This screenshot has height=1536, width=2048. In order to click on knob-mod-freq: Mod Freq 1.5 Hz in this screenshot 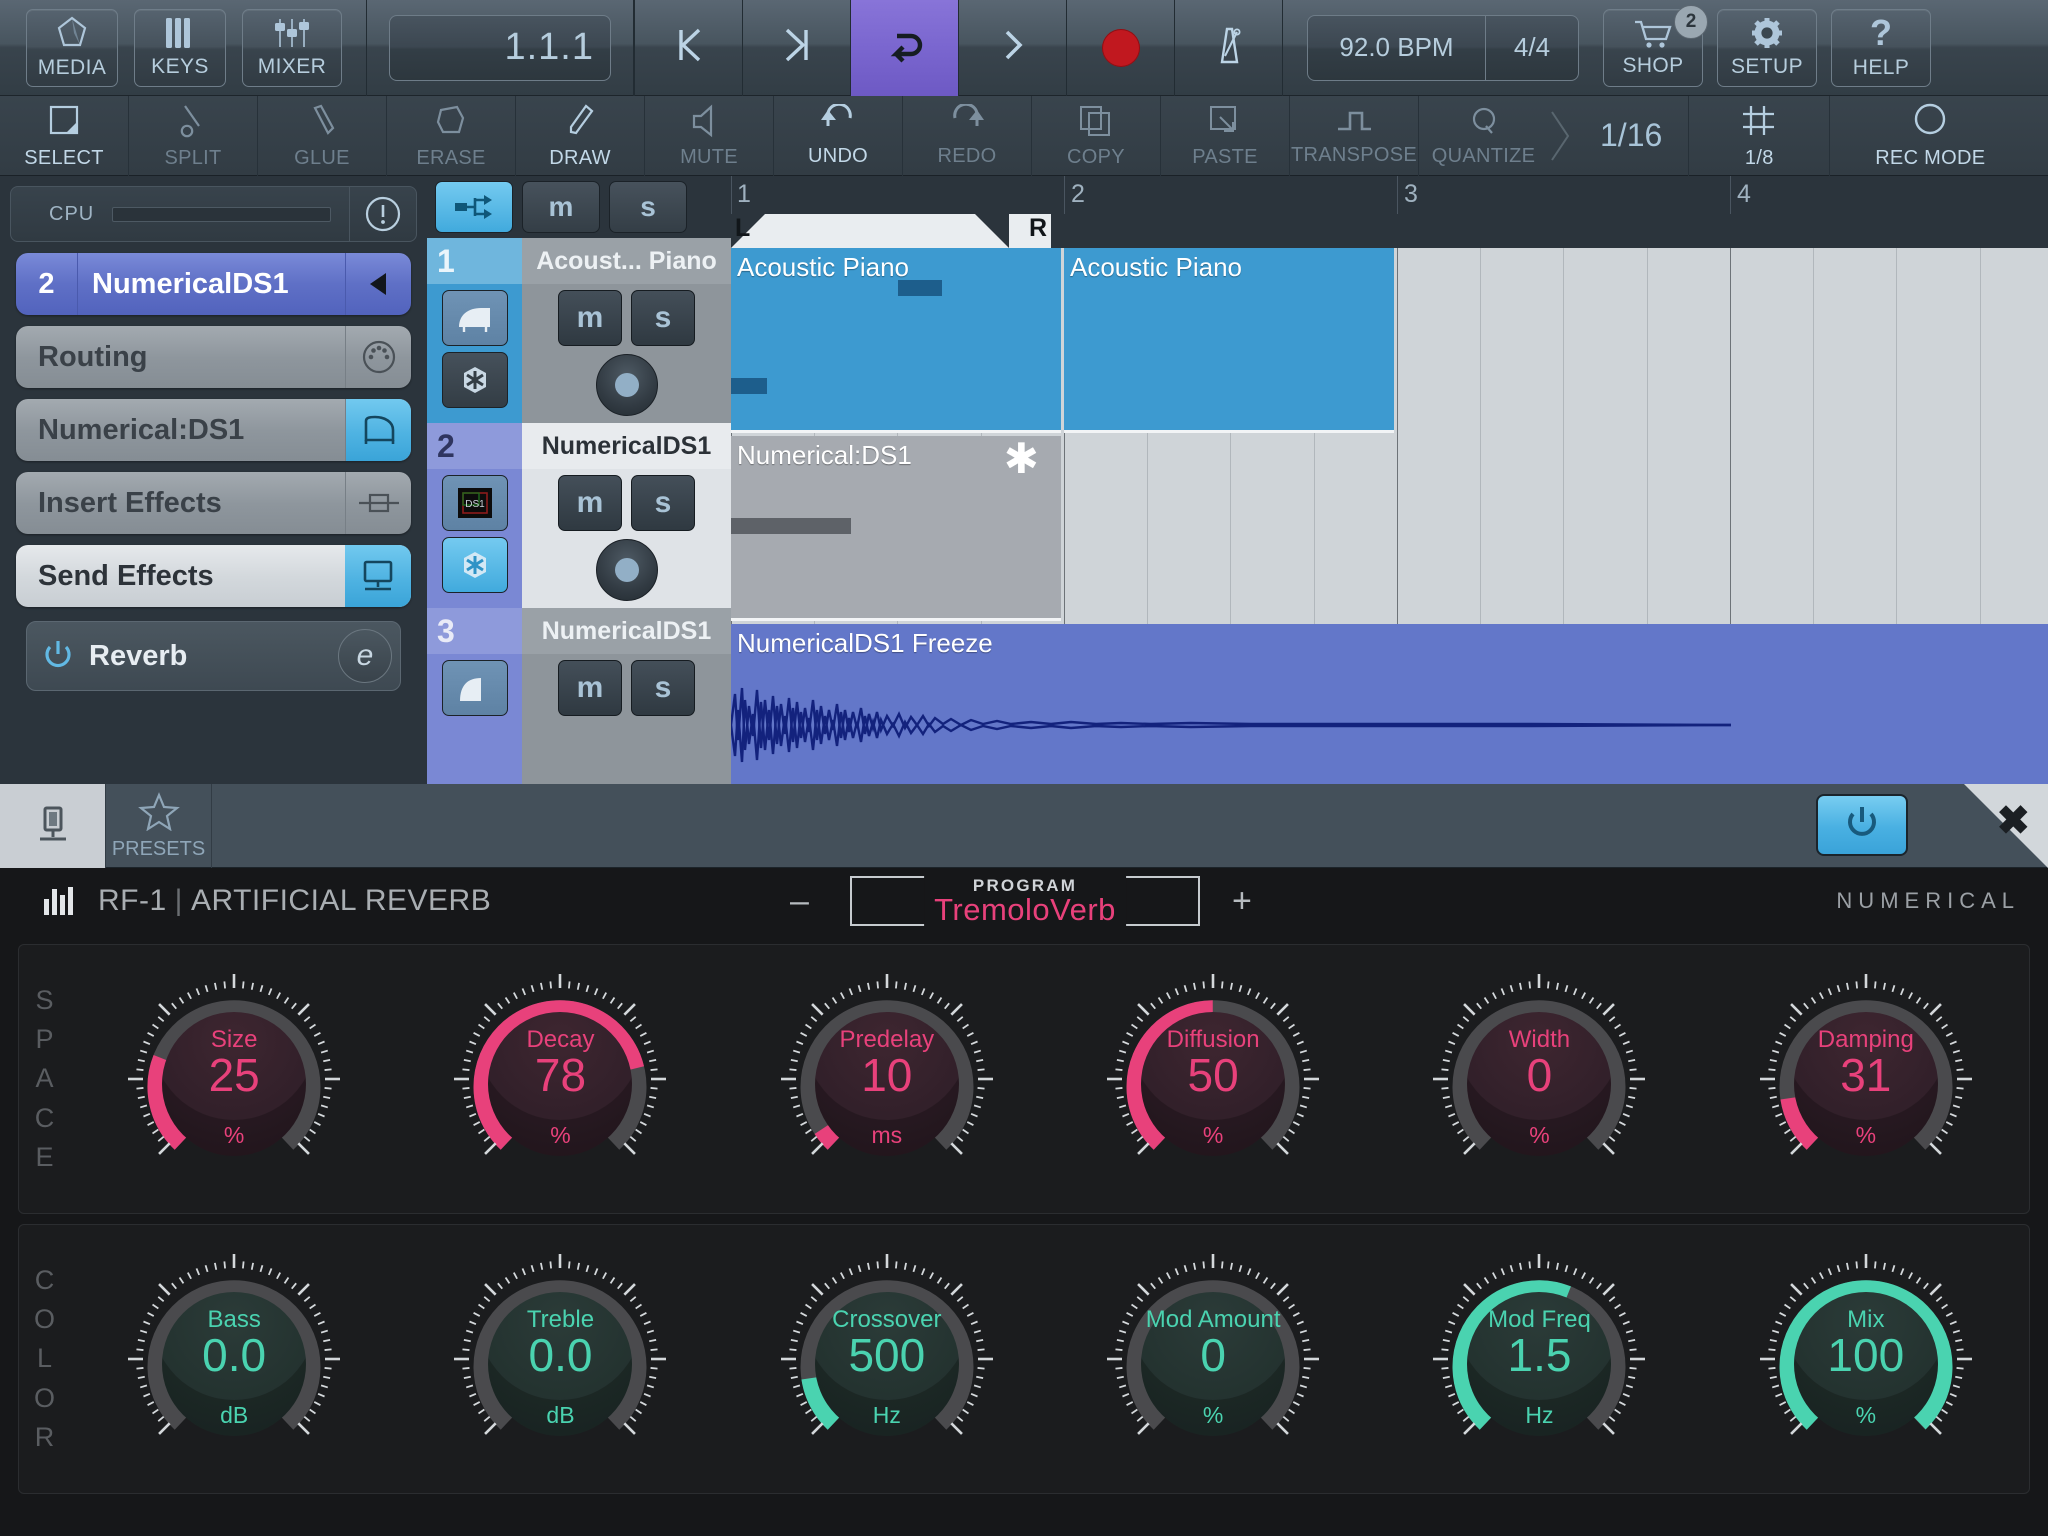, I will do `click(1539, 1359)`.